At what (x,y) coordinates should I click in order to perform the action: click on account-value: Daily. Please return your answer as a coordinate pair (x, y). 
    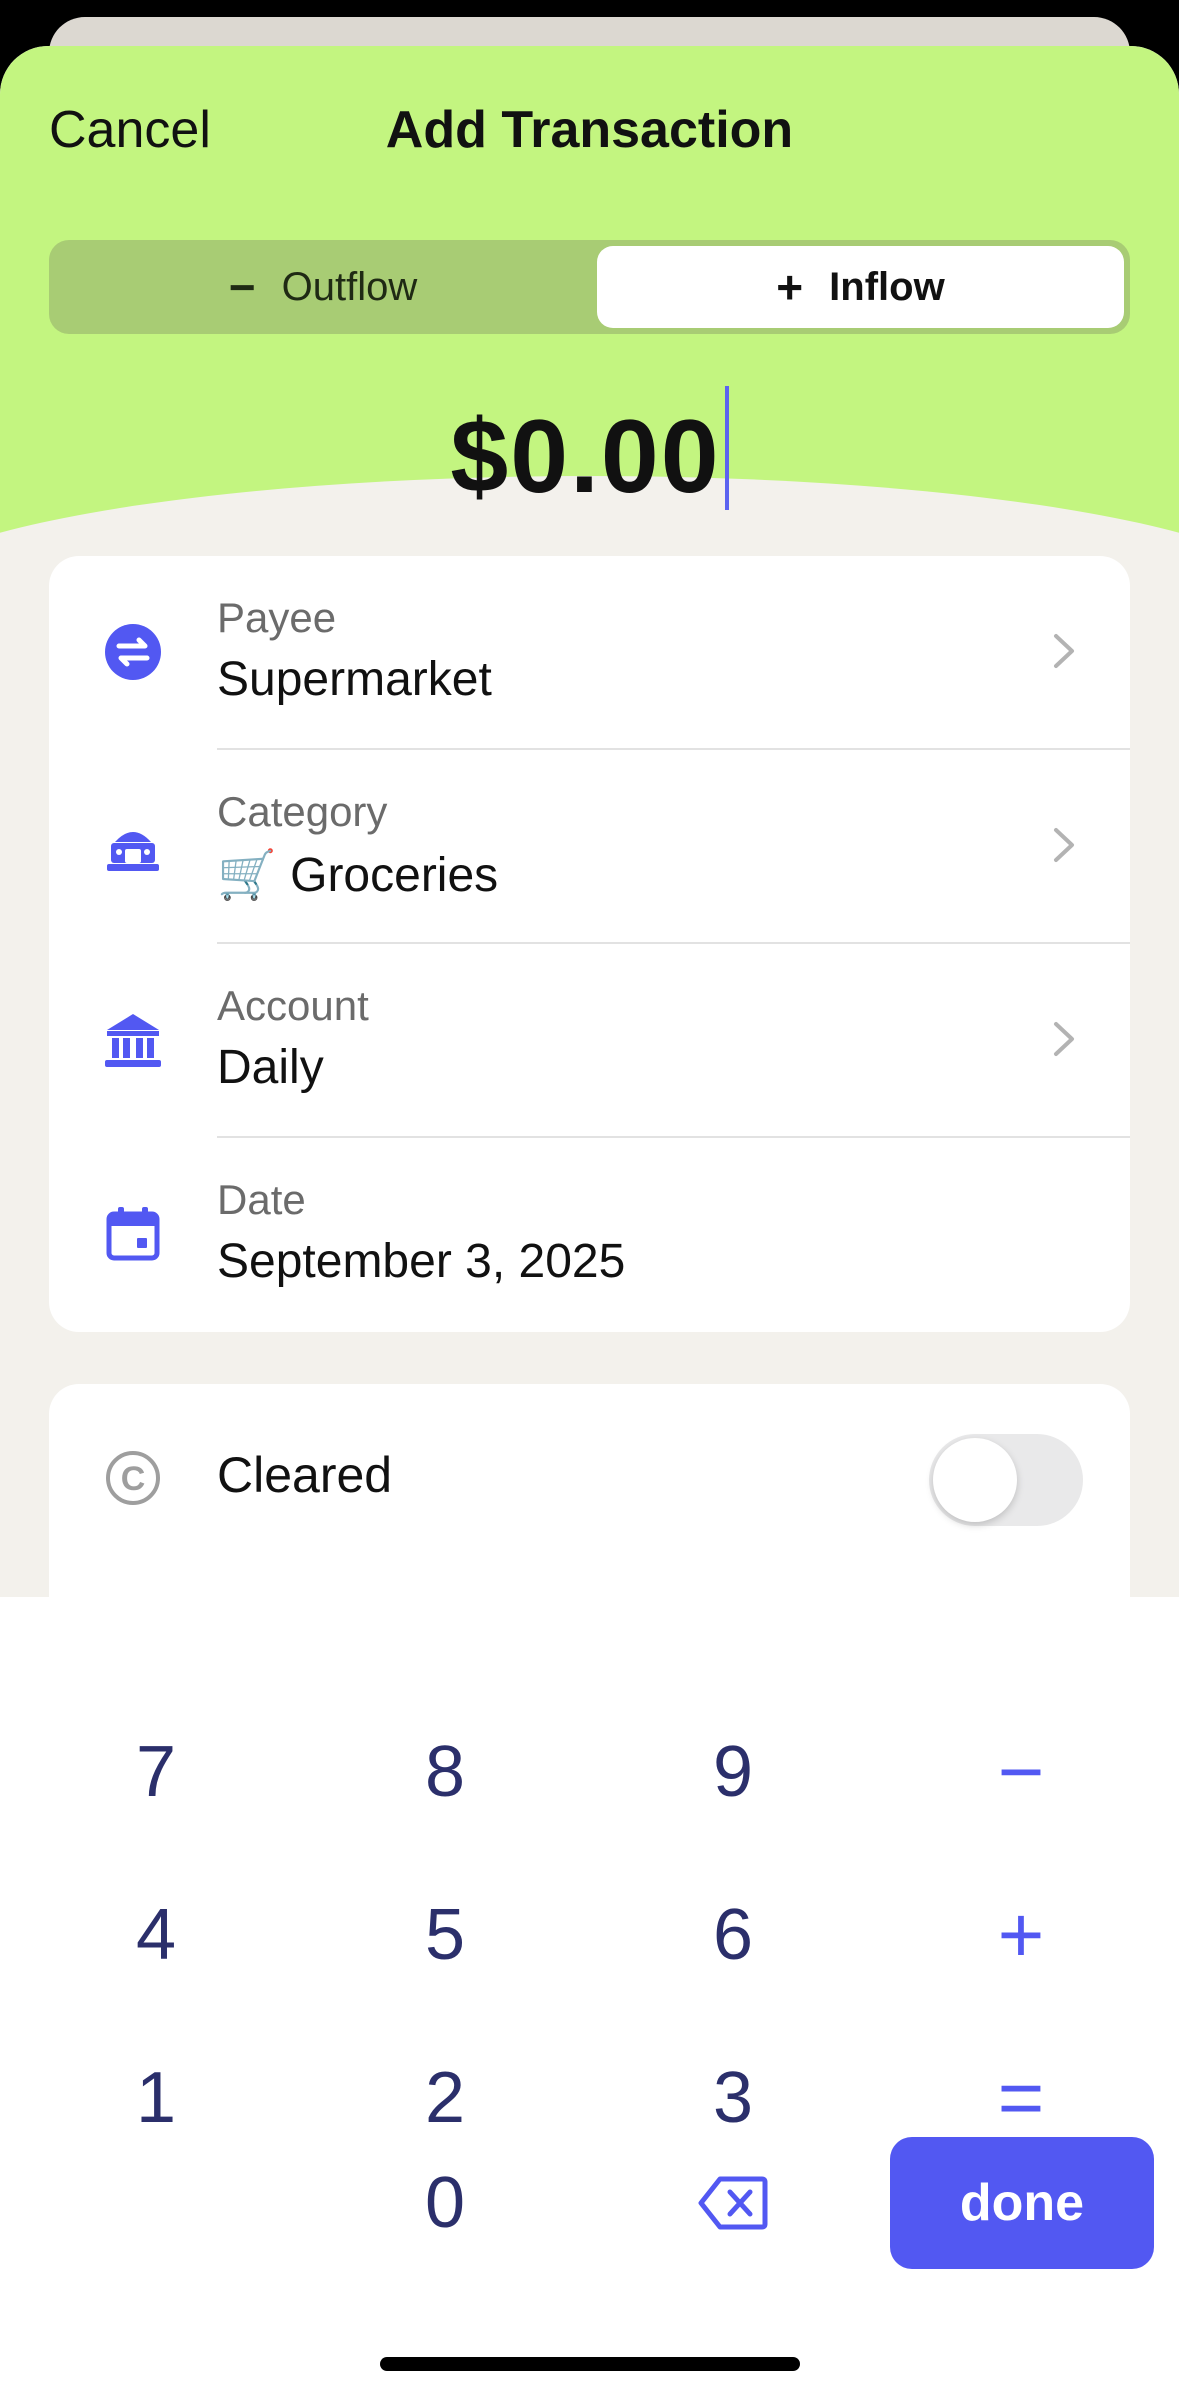
    Looking at the image, I should click on (270, 1067).